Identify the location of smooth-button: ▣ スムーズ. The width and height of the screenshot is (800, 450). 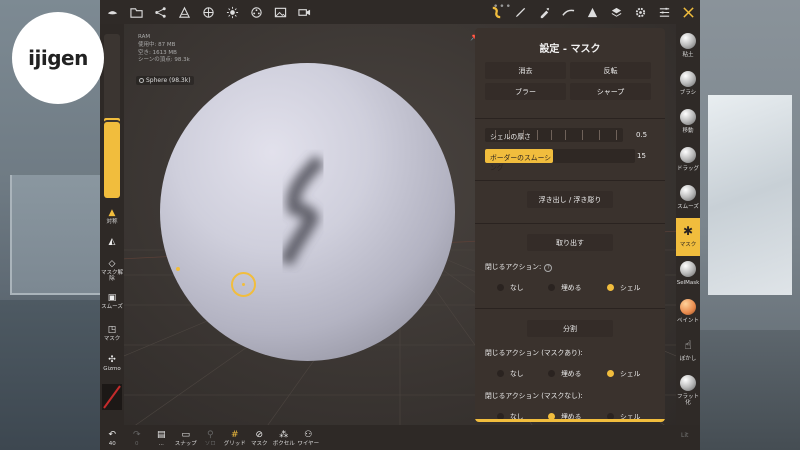
(112, 301).